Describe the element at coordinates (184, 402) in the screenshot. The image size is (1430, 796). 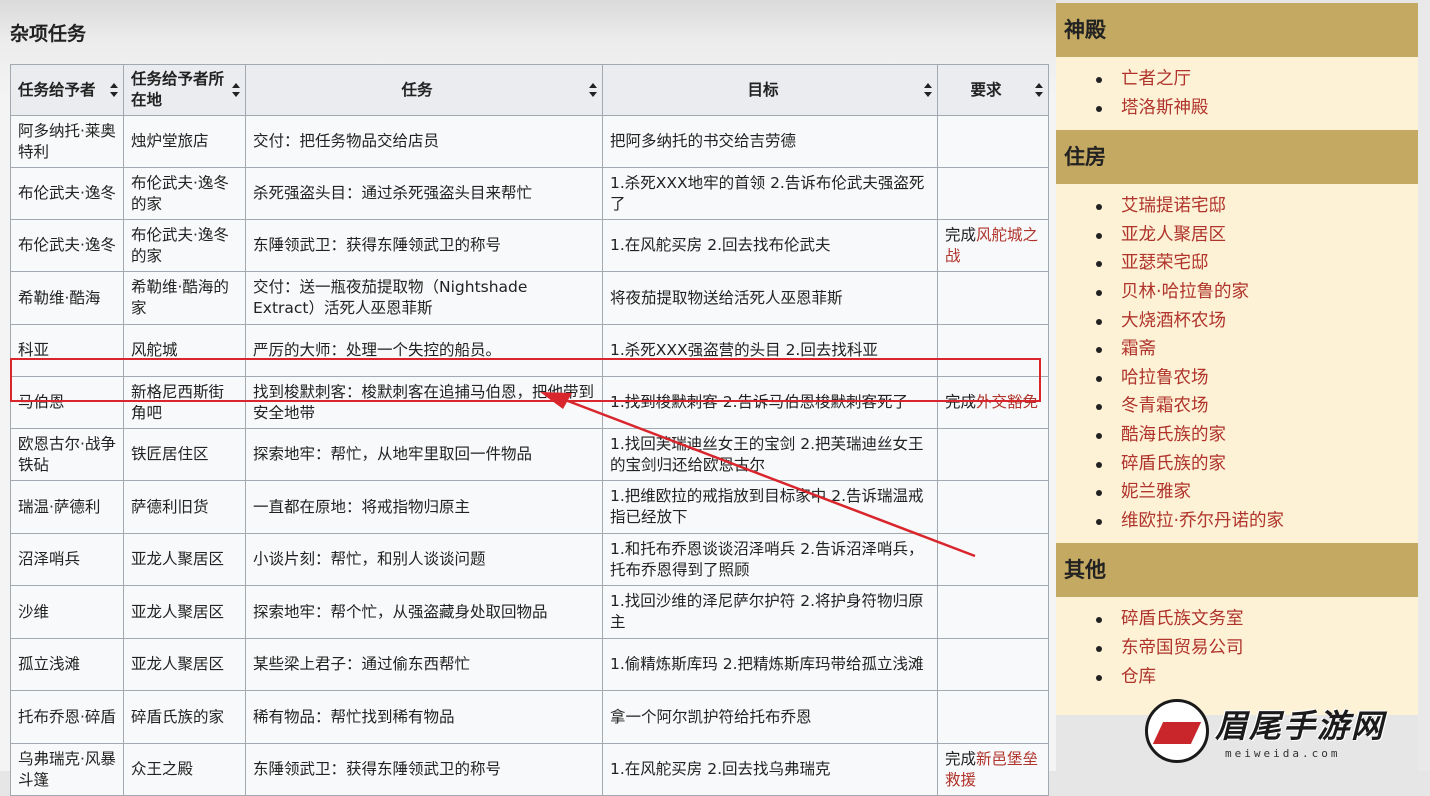
I see `cell-location: 新格尼西斯街角吧` at that location.